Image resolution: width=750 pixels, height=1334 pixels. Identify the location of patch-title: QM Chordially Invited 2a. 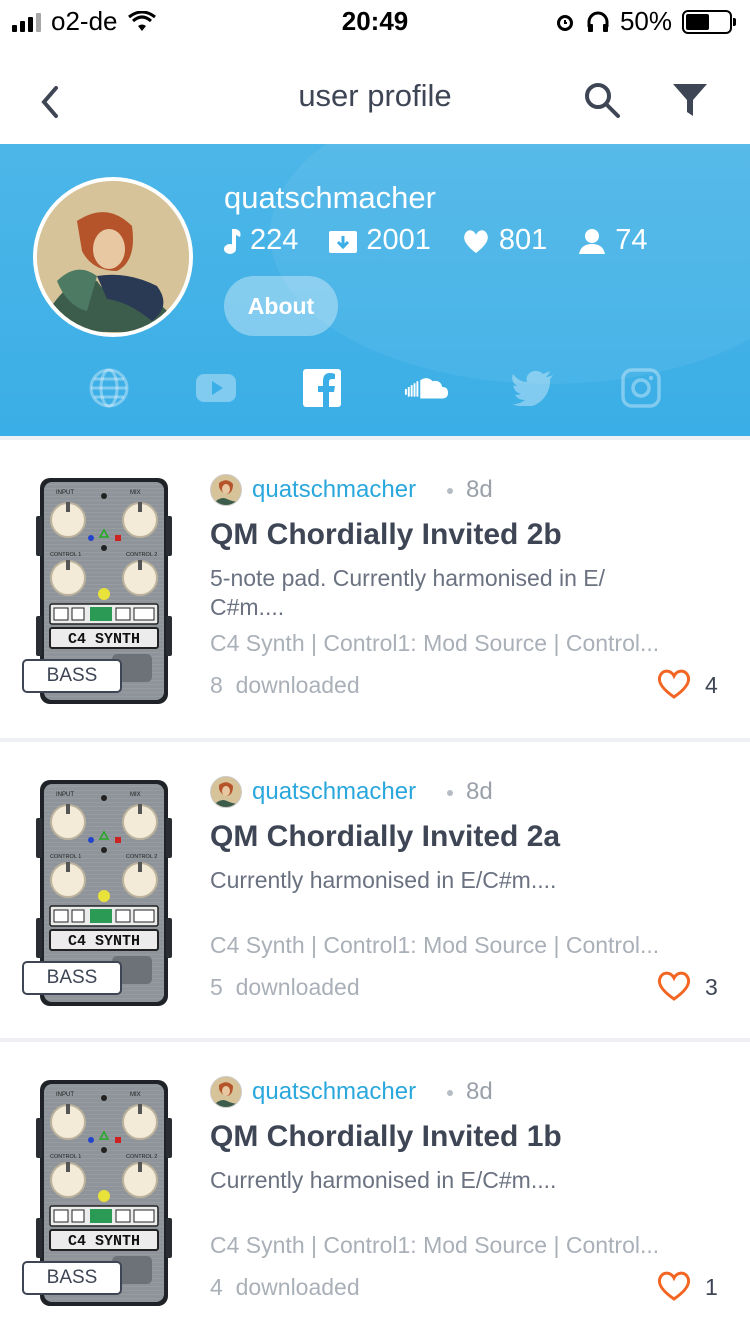
(385, 837).